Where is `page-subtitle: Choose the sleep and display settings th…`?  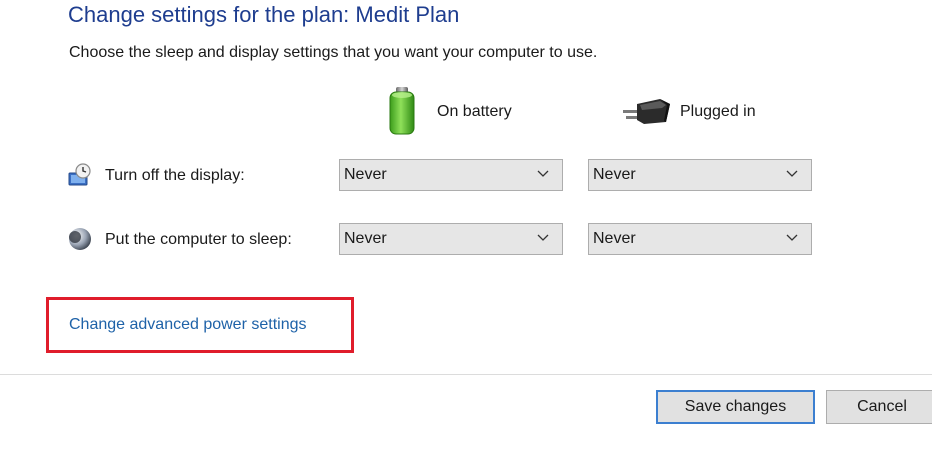 page-subtitle: Choose the sleep and display settings th… is located at coordinates (333, 52).